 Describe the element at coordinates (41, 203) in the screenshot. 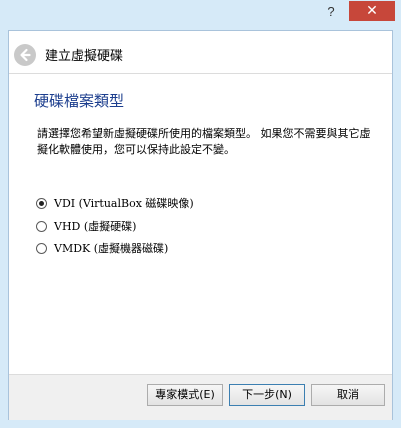

I see `radio-button-vdi` at that location.